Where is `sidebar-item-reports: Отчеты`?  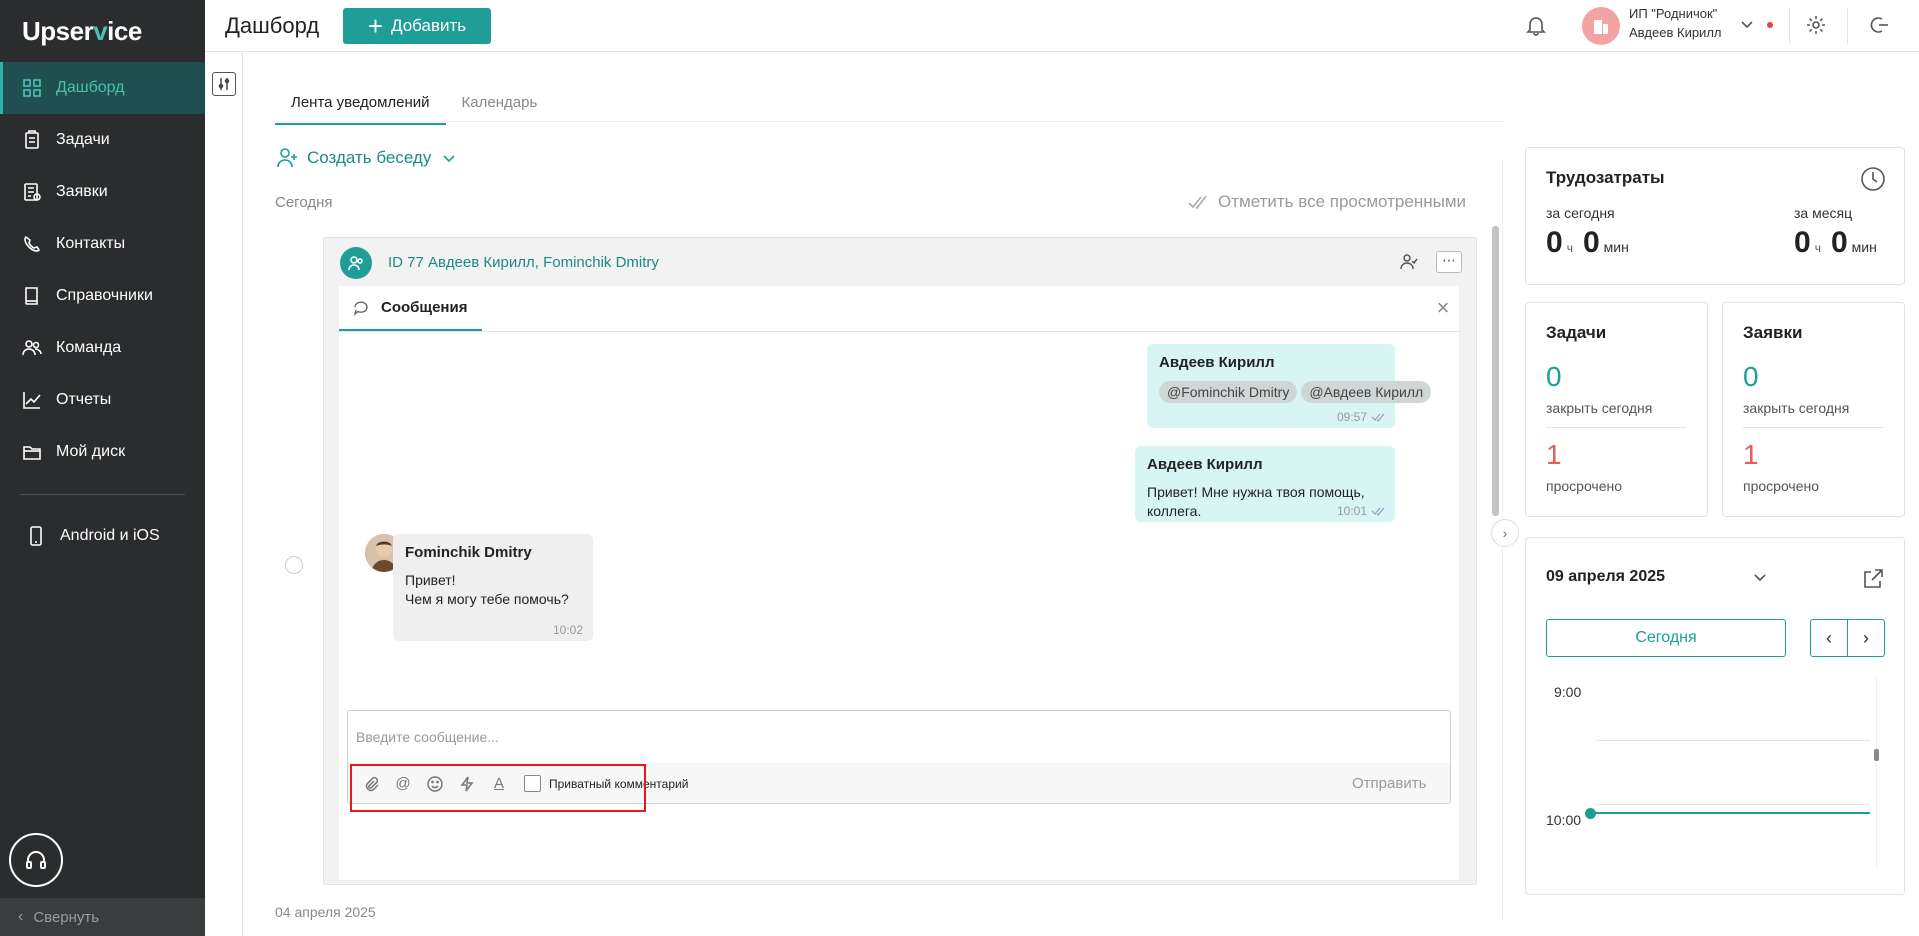 sidebar-item-reports: Отчеты is located at coordinates (102, 400).